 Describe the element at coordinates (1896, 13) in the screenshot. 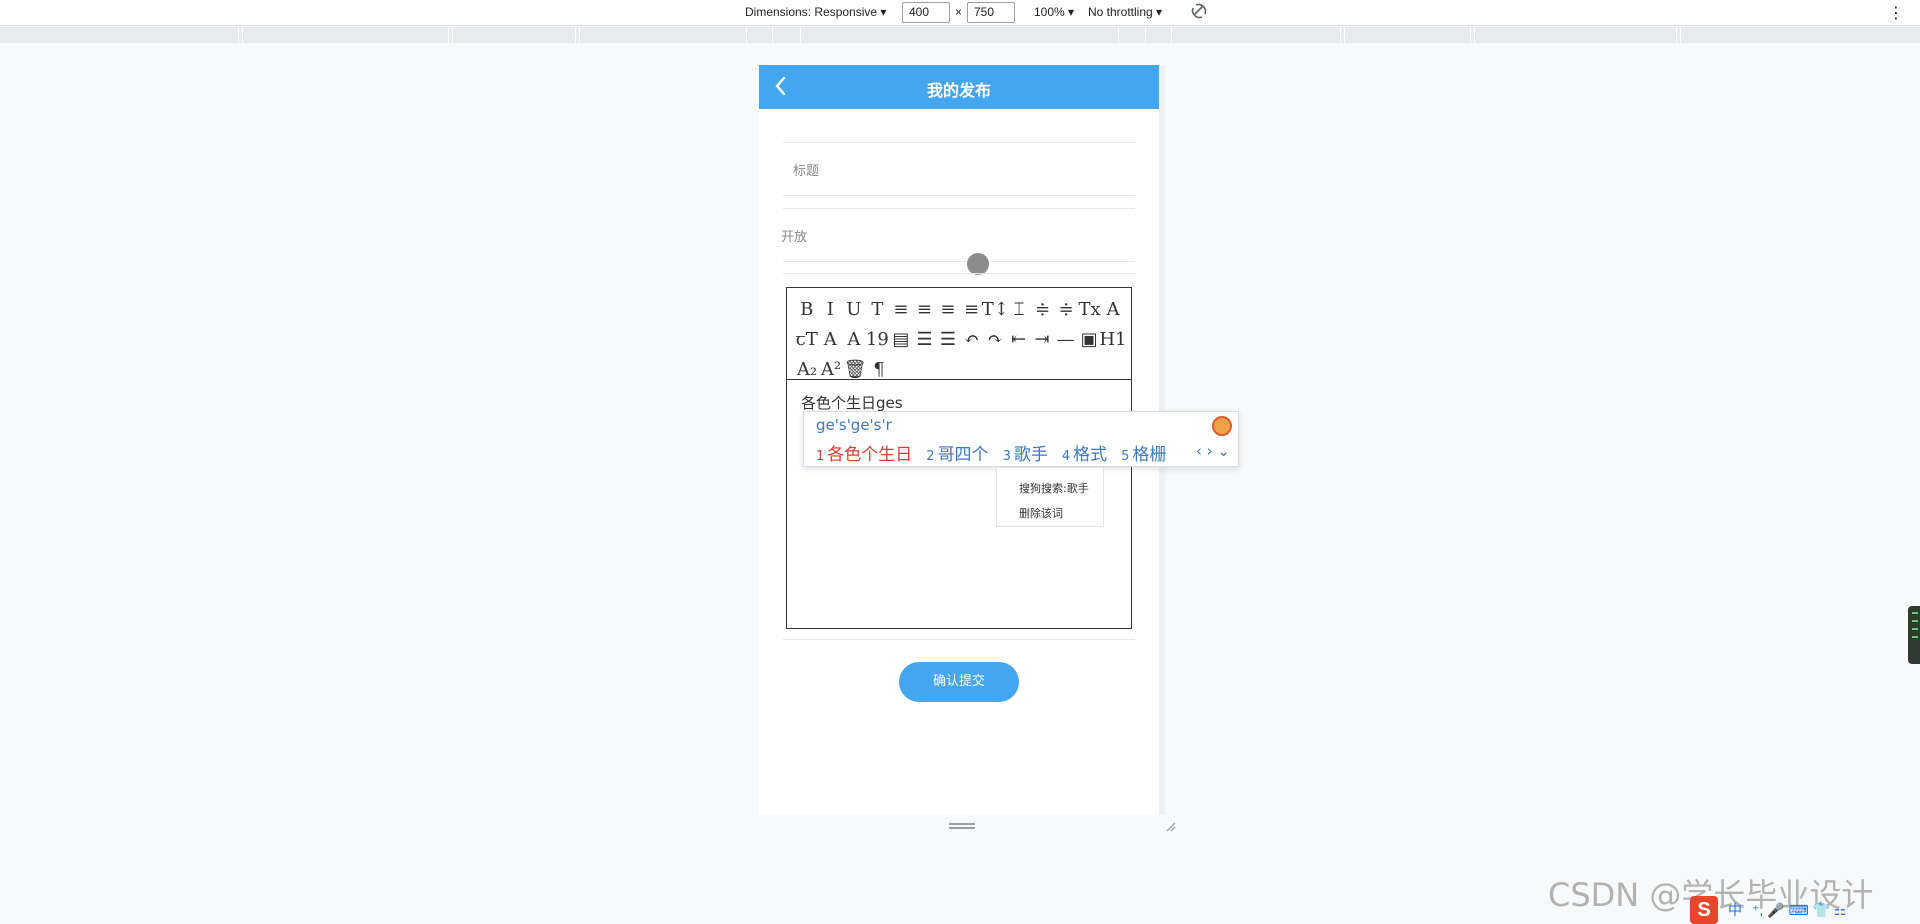

I see `kebab-icon: ⋮` at that location.